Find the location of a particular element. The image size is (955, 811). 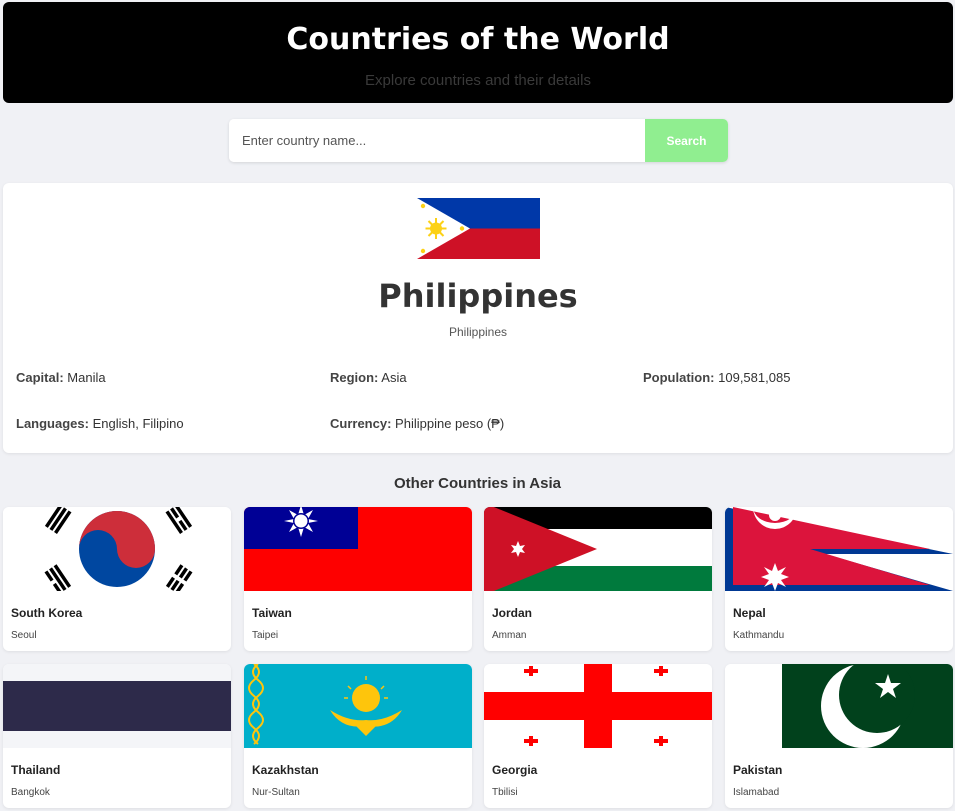

population-label: Population: is located at coordinates (679, 377).